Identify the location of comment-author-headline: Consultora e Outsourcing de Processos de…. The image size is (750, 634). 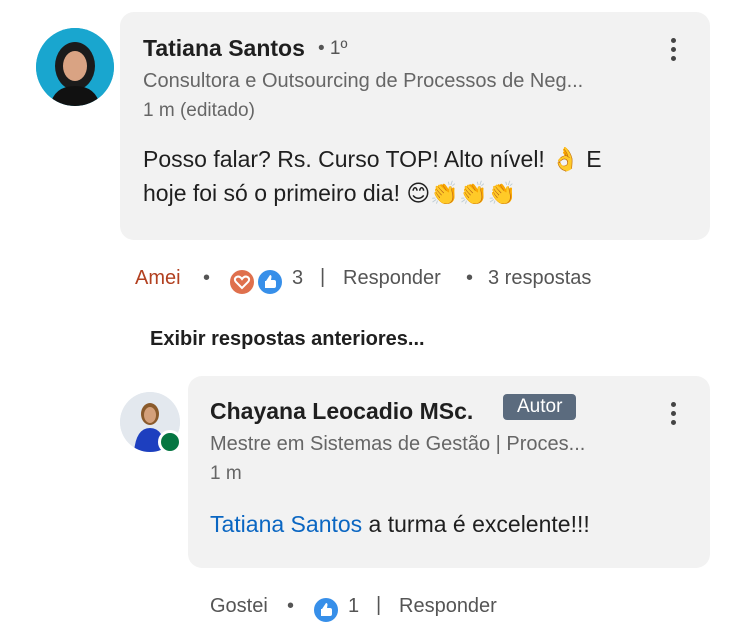
(363, 81).